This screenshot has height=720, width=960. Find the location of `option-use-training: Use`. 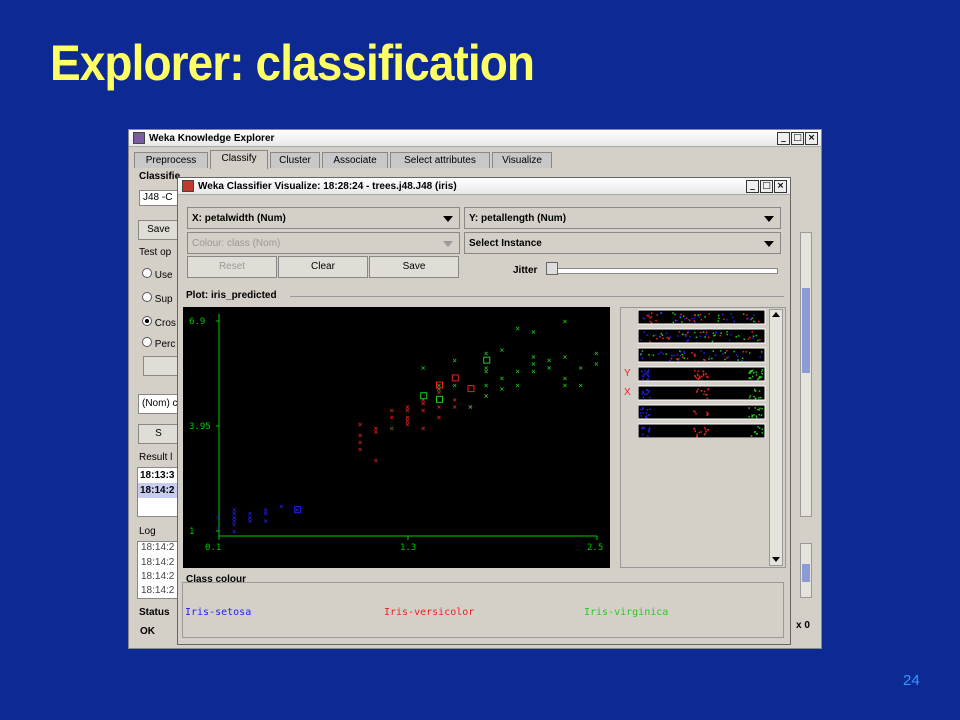

option-use-training: Use is located at coordinates (157, 274).